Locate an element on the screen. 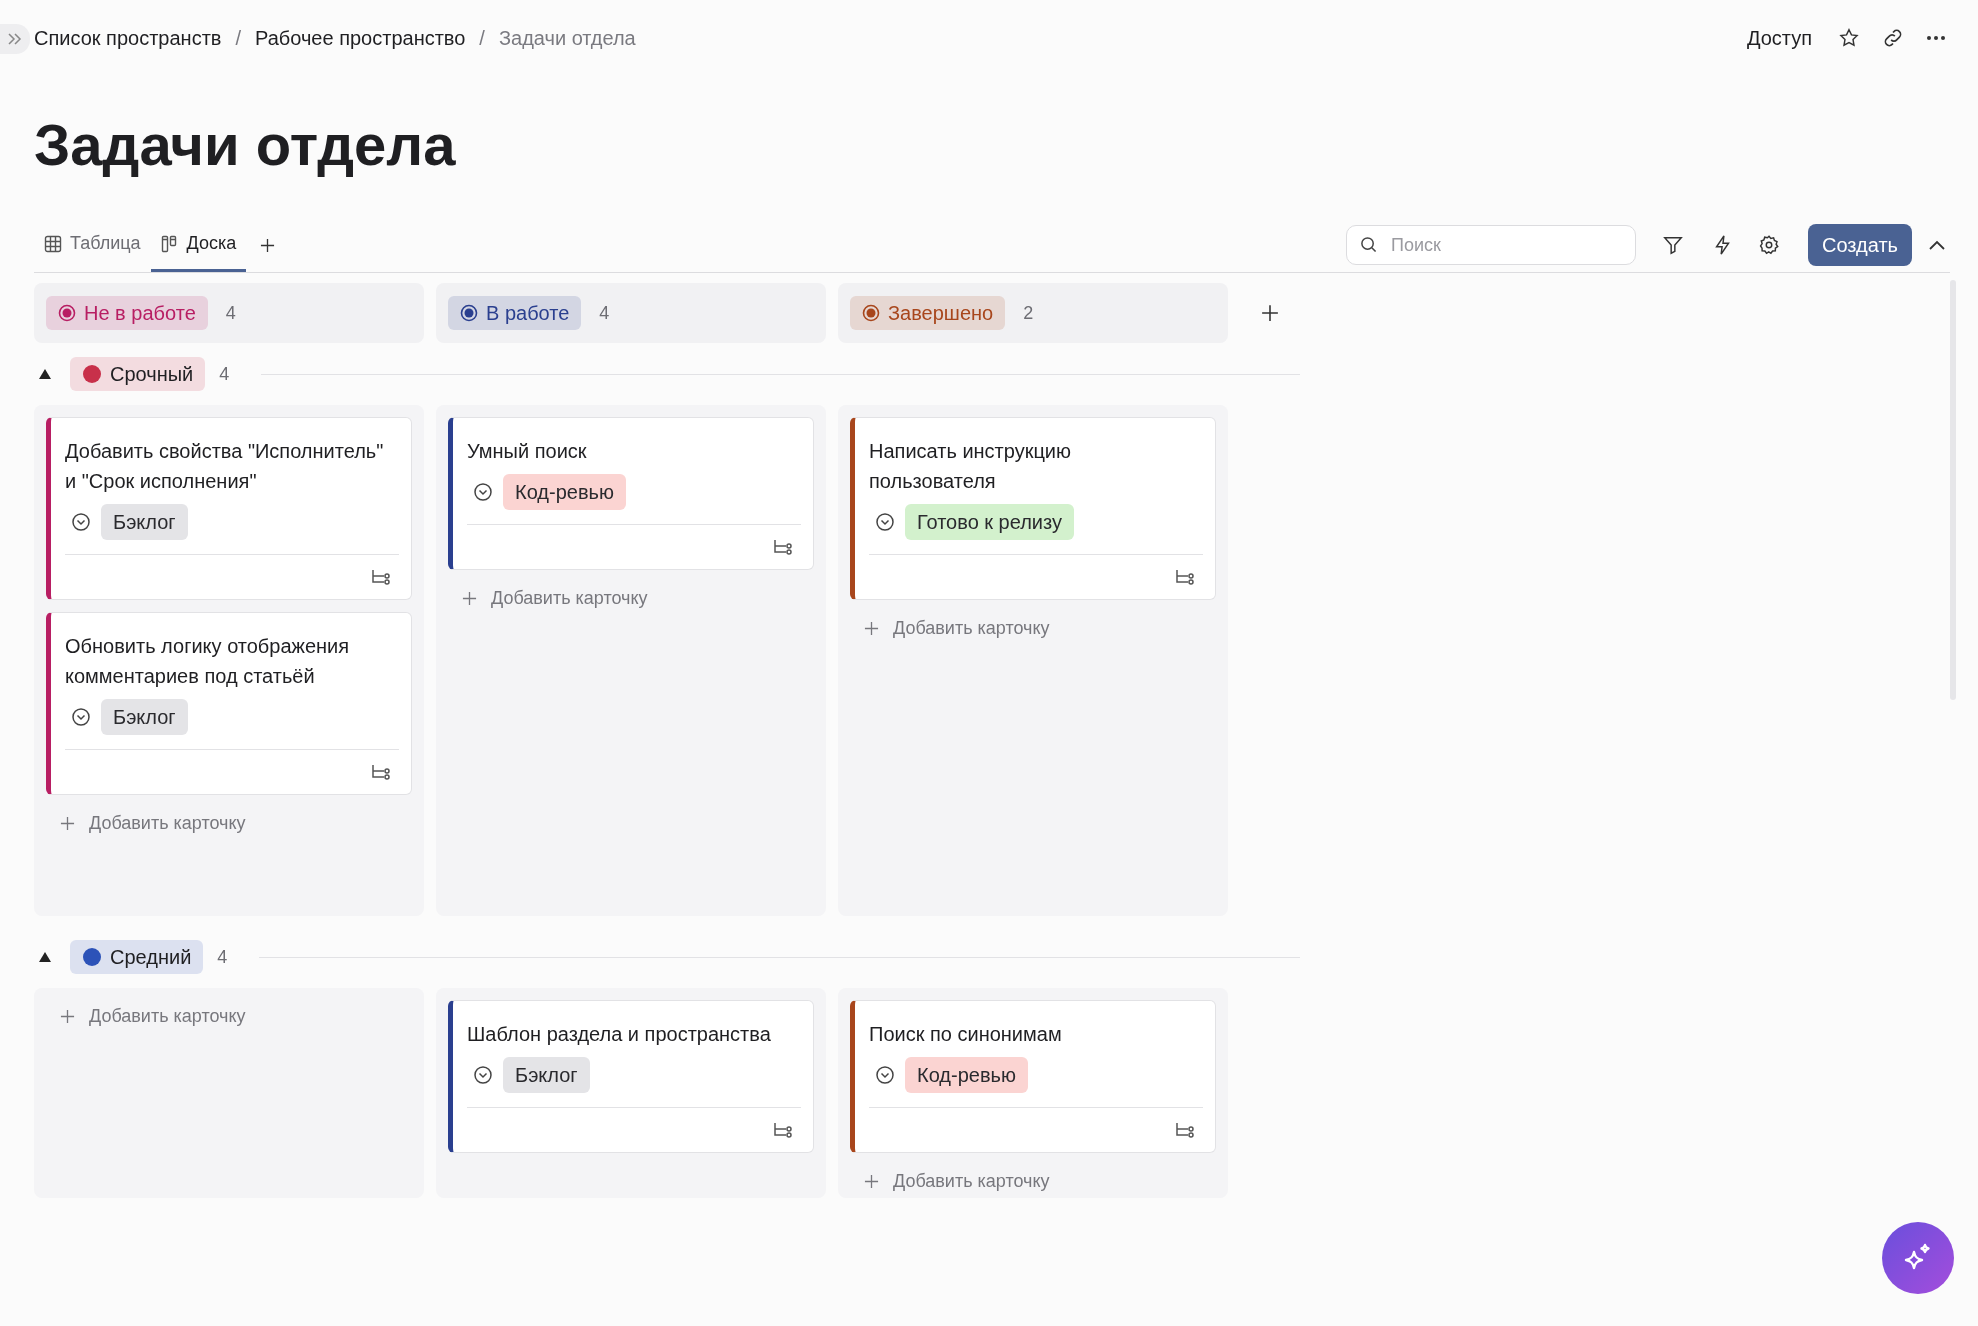 This screenshot has height=1326, width=1978. priority-label: Средний is located at coordinates (137, 957).